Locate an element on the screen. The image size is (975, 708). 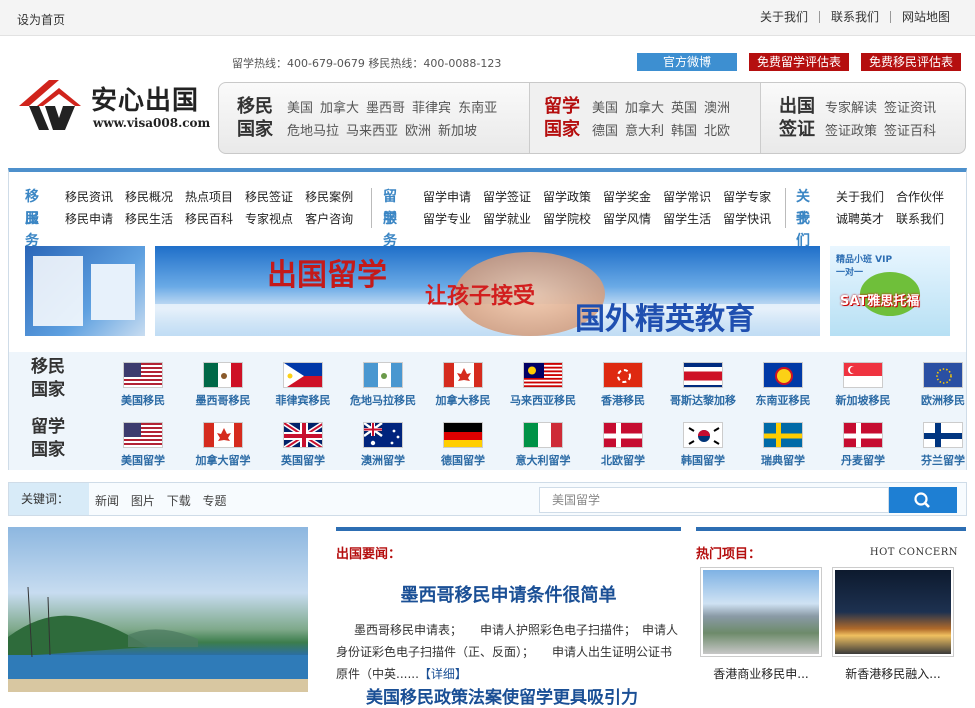
flag-label: 新加坡移民 is located at coordinates (863, 400).